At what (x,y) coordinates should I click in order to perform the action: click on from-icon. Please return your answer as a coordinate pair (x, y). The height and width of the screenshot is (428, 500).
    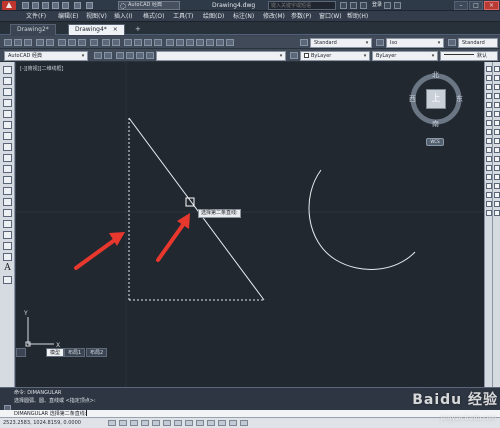
    Looking at the image, I should click on (497, 213).